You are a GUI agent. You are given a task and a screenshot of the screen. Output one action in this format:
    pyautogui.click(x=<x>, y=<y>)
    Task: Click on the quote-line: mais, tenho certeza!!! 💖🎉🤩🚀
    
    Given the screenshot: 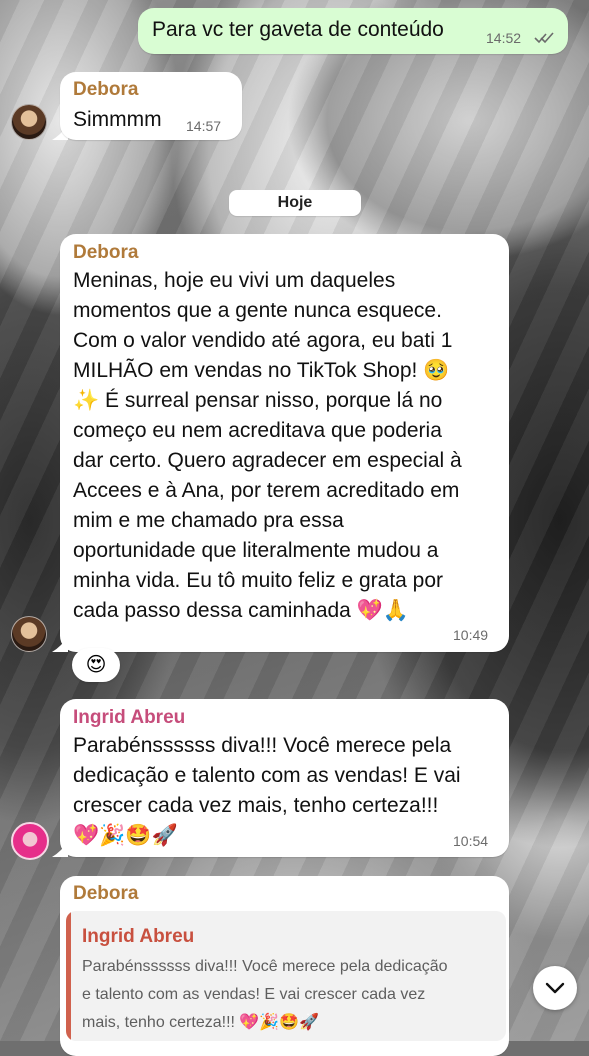 What is the action you would take?
    pyautogui.click(x=201, y=1022)
    